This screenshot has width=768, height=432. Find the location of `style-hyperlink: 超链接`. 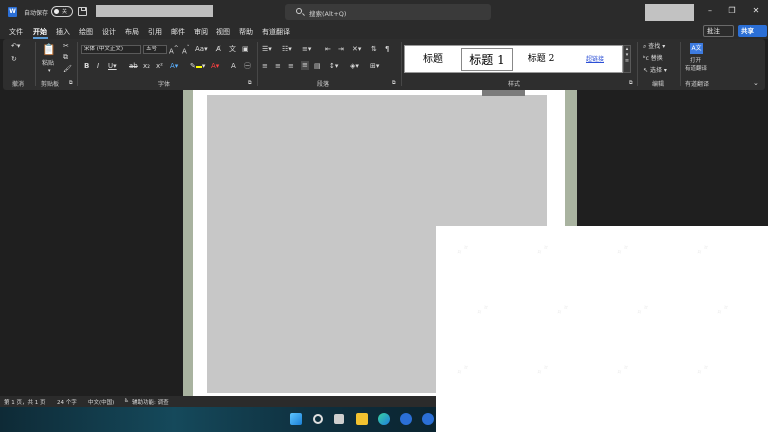

style-hyperlink: 超链接 is located at coordinates (595, 59).